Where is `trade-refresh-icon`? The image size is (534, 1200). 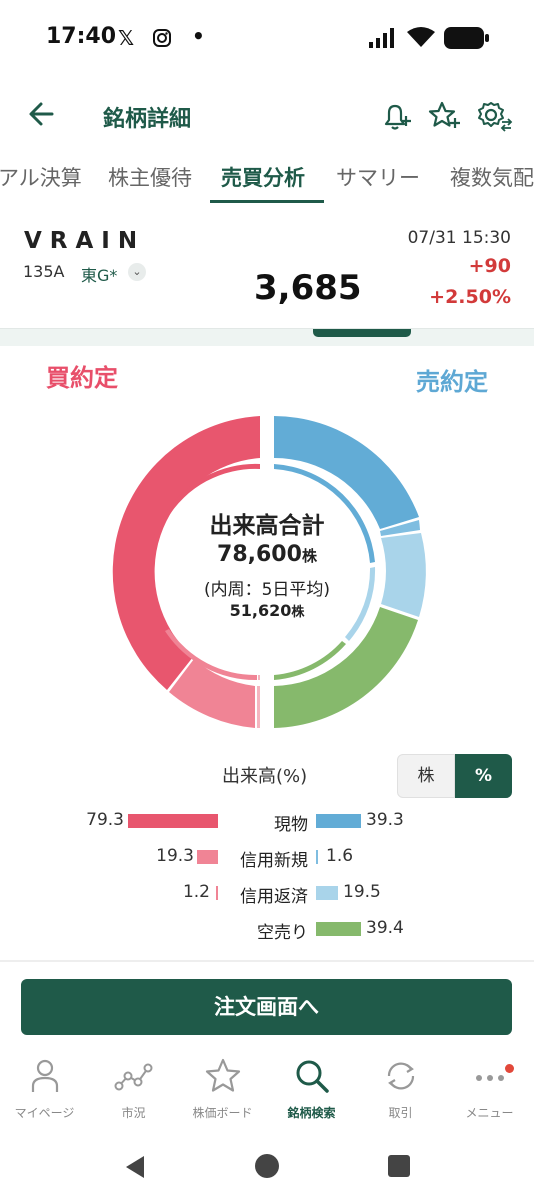
trade-refresh-icon is located at coordinates (400, 1076).